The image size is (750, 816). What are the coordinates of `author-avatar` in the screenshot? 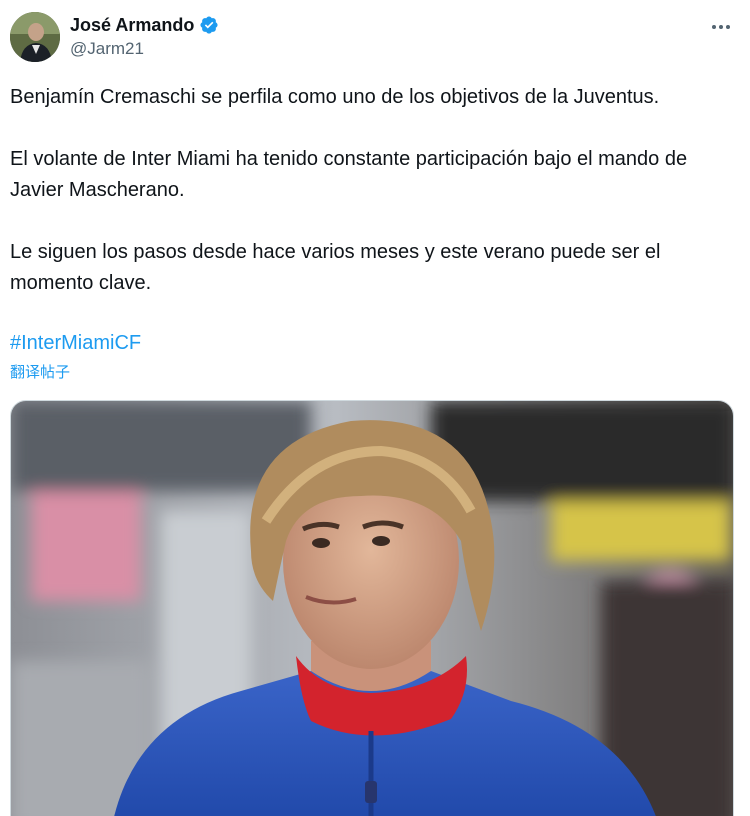 It's located at (35, 37).